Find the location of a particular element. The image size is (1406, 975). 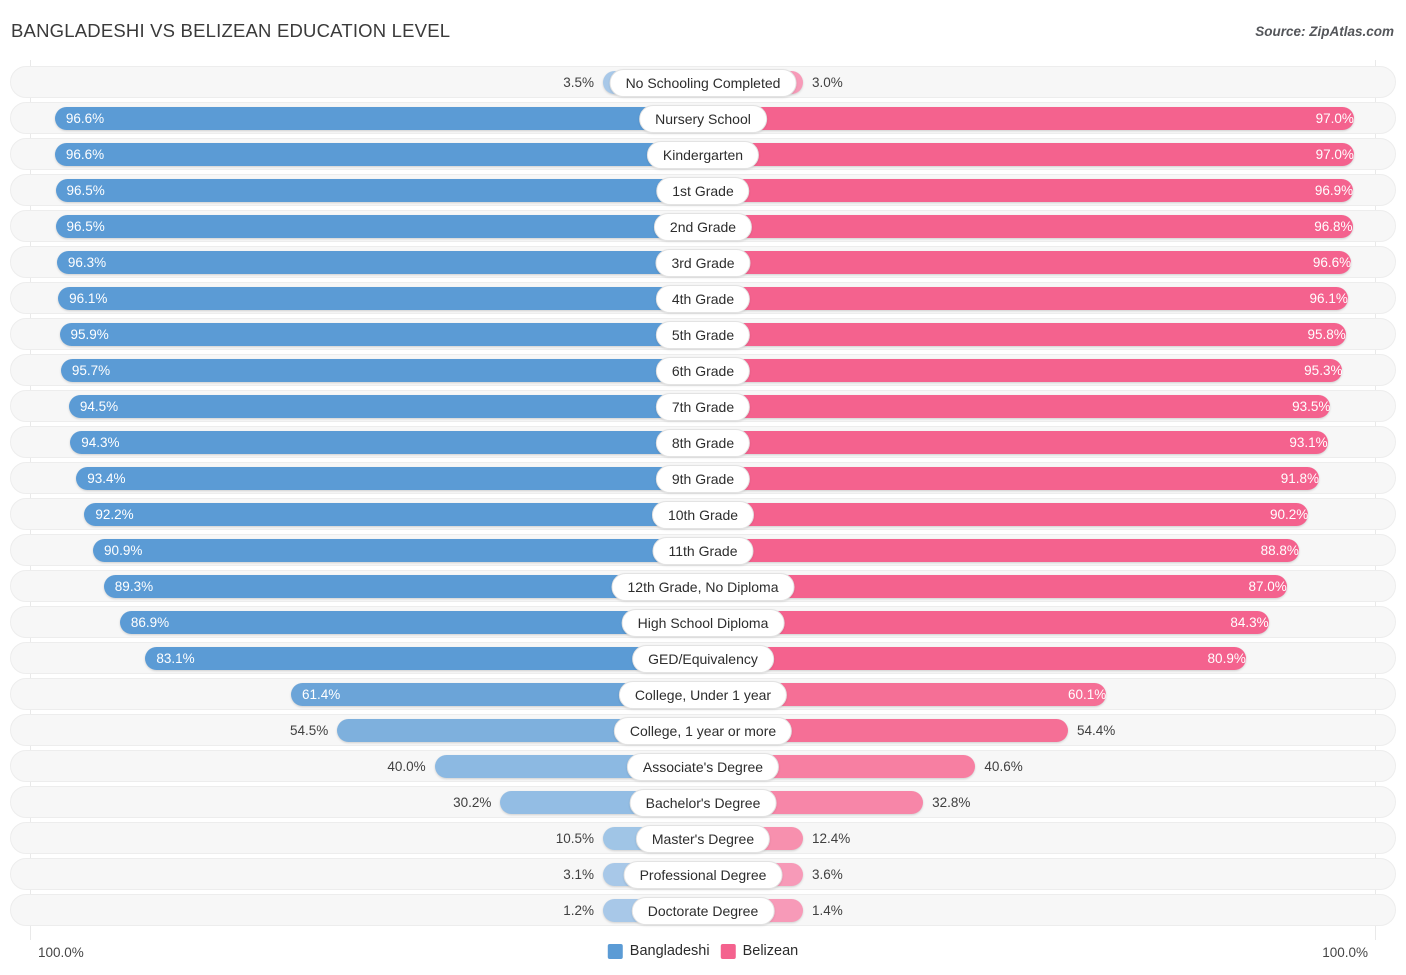

value-label-bangladeshi: 96.3% is located at coordinates (87, 262).